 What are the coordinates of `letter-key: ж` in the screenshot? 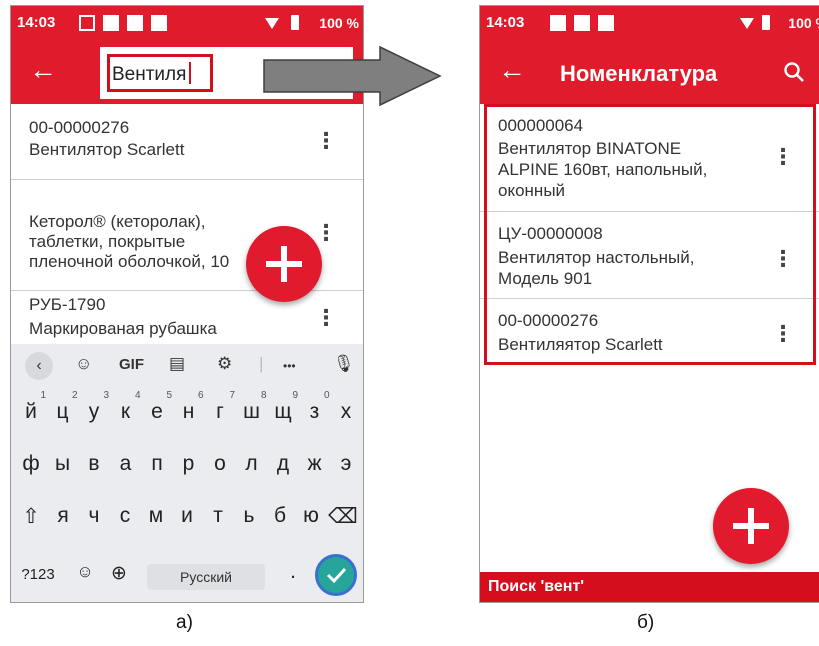 It's located at (315, 464).